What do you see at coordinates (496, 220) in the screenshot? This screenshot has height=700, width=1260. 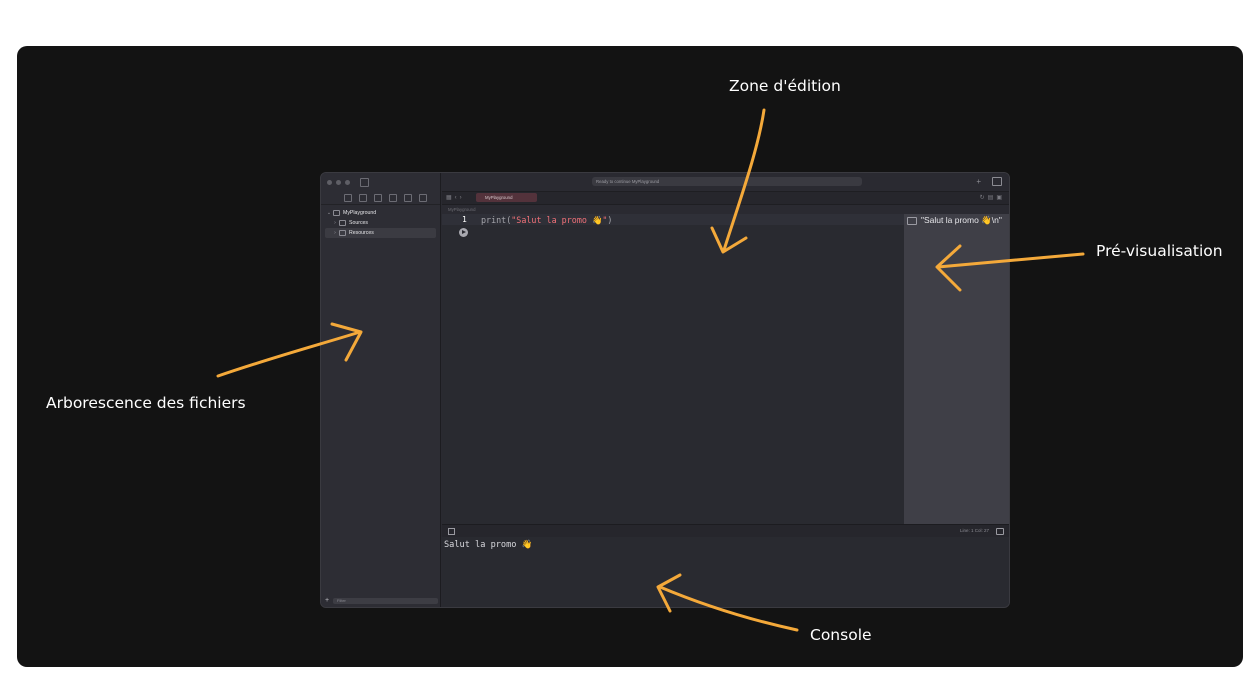 I see `code-call: print(` at bounding box center [496, 220].